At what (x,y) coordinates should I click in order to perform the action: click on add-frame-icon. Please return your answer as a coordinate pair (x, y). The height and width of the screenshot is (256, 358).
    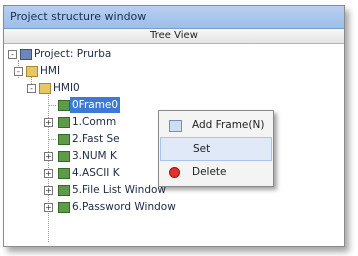
    Looking at the image, I should click on (175, 126).